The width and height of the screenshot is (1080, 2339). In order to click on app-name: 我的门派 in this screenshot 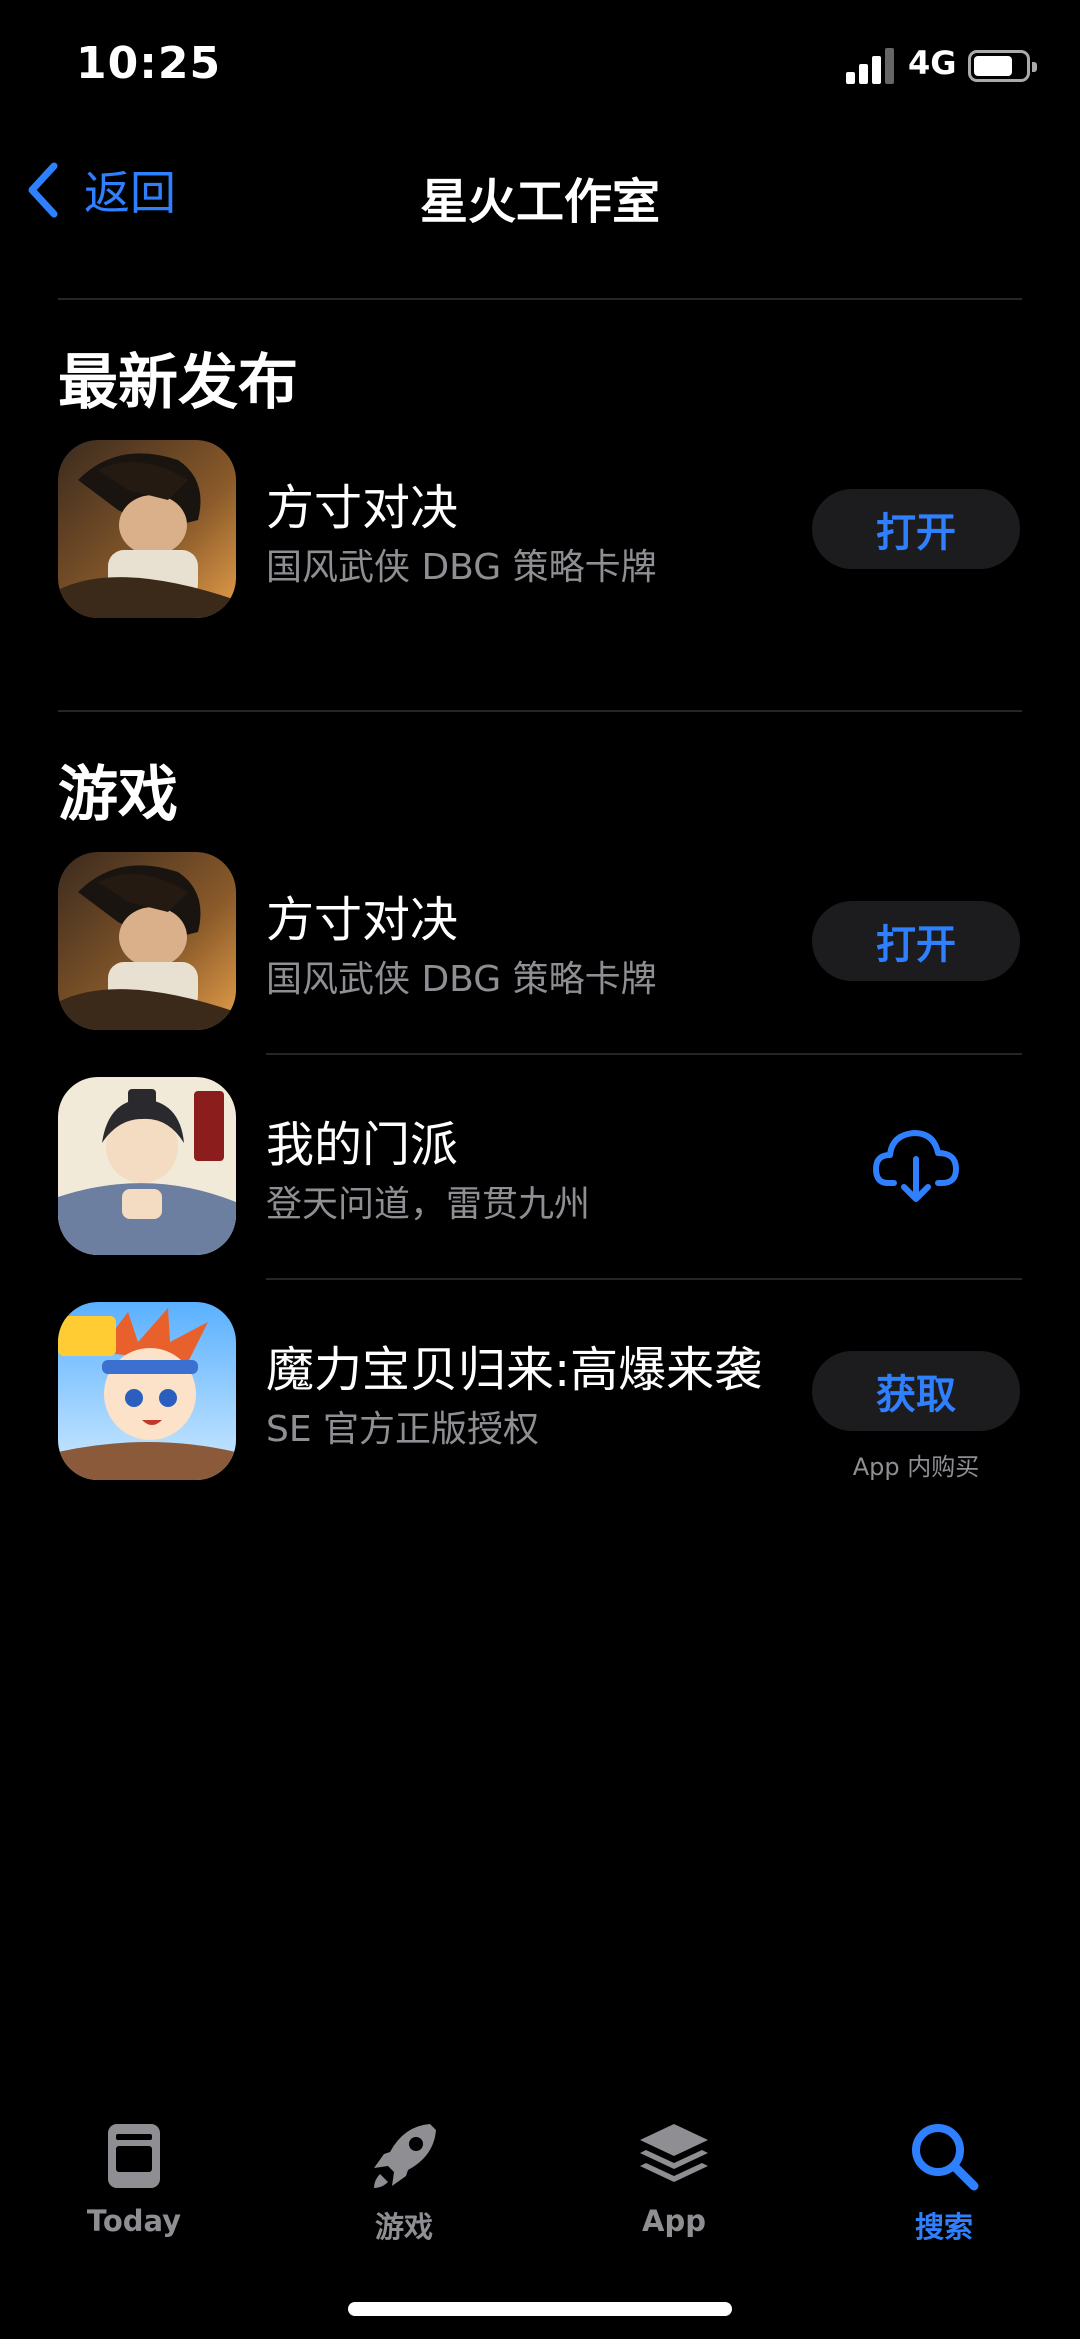, I will do `click(362, 1145)`.